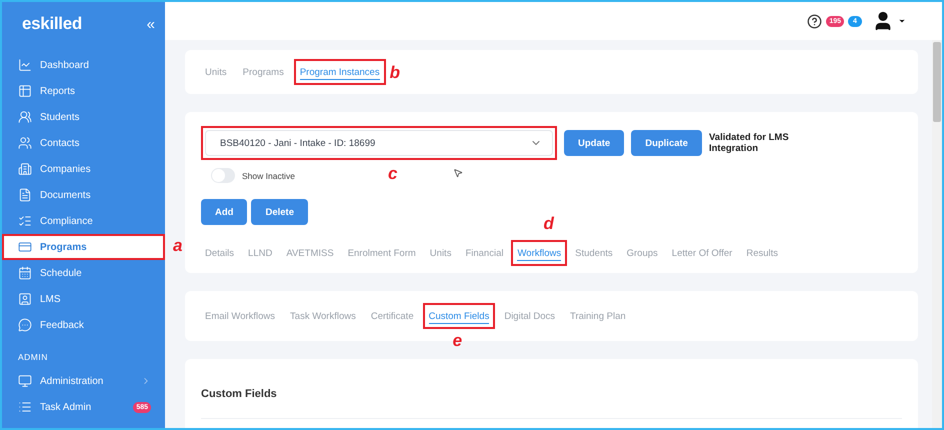 The image size is (944, 430). What do you see at coordinates (25, 247) in the screenshot?
I see `card-icon` at bounding box center [25, 247].